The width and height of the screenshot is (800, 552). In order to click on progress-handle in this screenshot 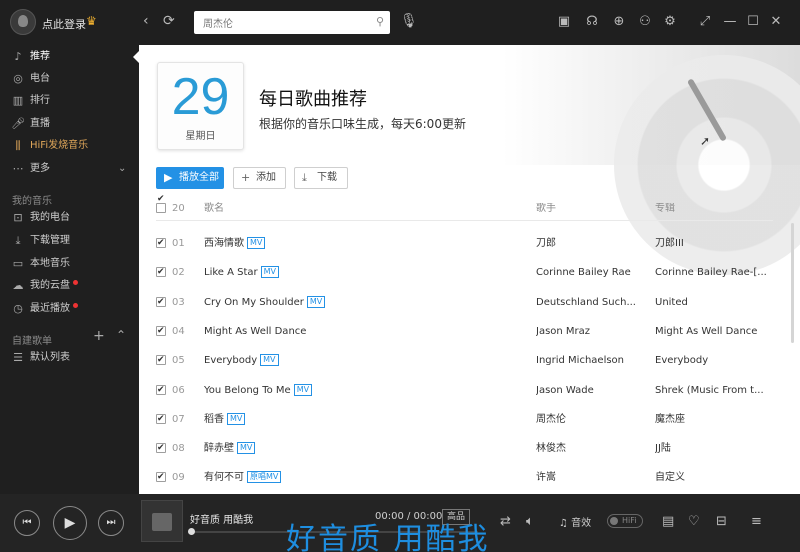, I will do `click(191, 531)`.